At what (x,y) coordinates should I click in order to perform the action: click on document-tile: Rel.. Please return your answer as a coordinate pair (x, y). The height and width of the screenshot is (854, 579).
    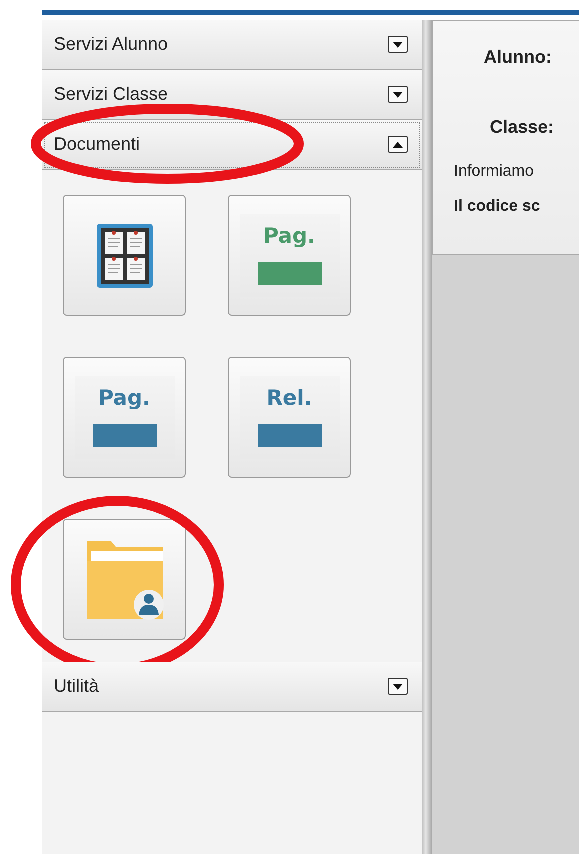
    Looking at the image, I should click on (289, 417).